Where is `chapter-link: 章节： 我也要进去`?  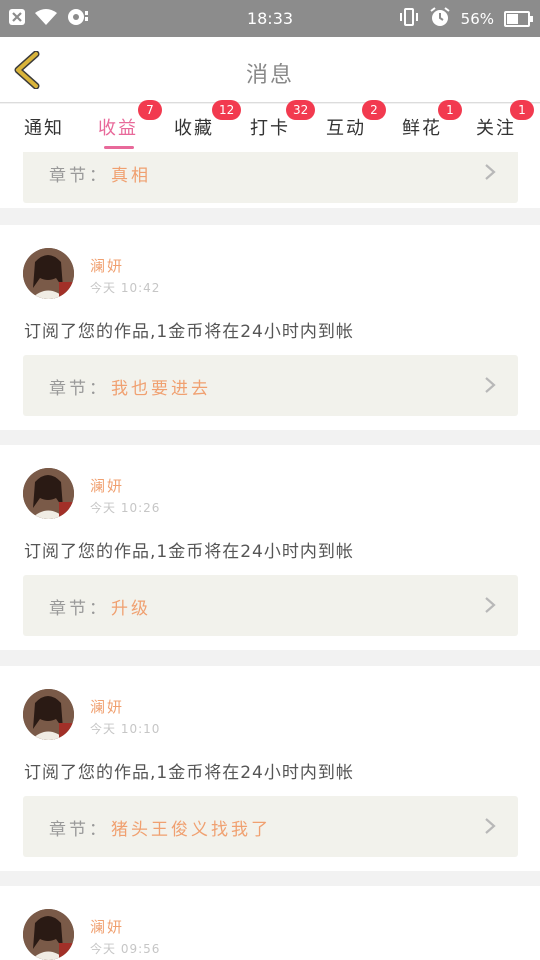
chapter-link: 章节： 我也要进去 is located at coordinates (270, 385).